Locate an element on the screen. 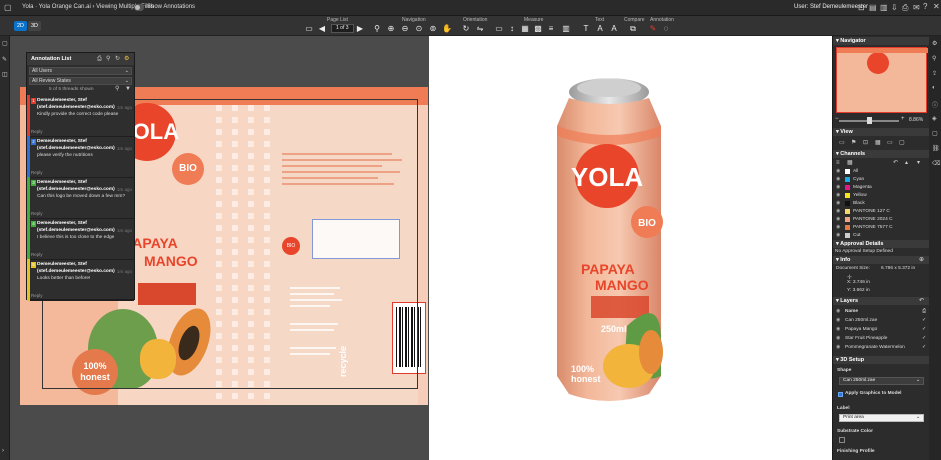 This screenshot has height=460, width=941. pages-icon: ▢ is located at coordinates (5, 43).